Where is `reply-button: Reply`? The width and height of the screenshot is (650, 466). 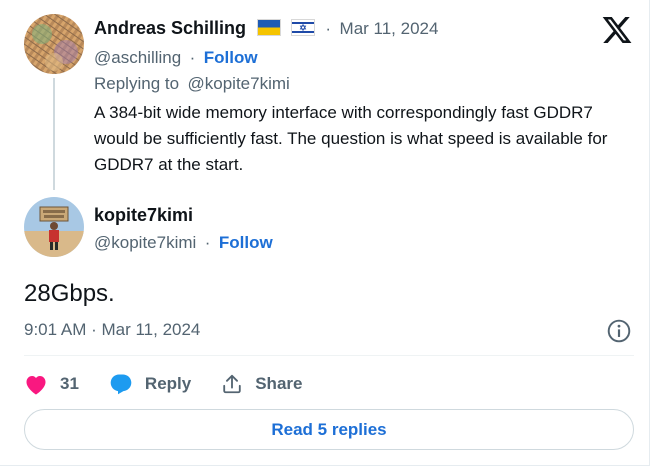 reply-button: Reply is located at coordinates (150, 384).